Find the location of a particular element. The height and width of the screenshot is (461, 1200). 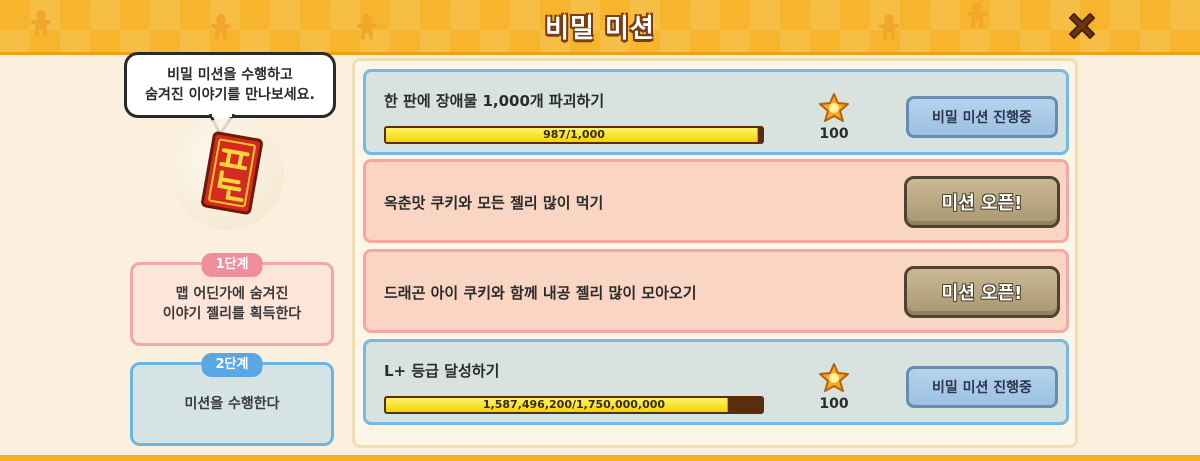

page-title: 비밀 미션 is located at coordinates (600, 29).